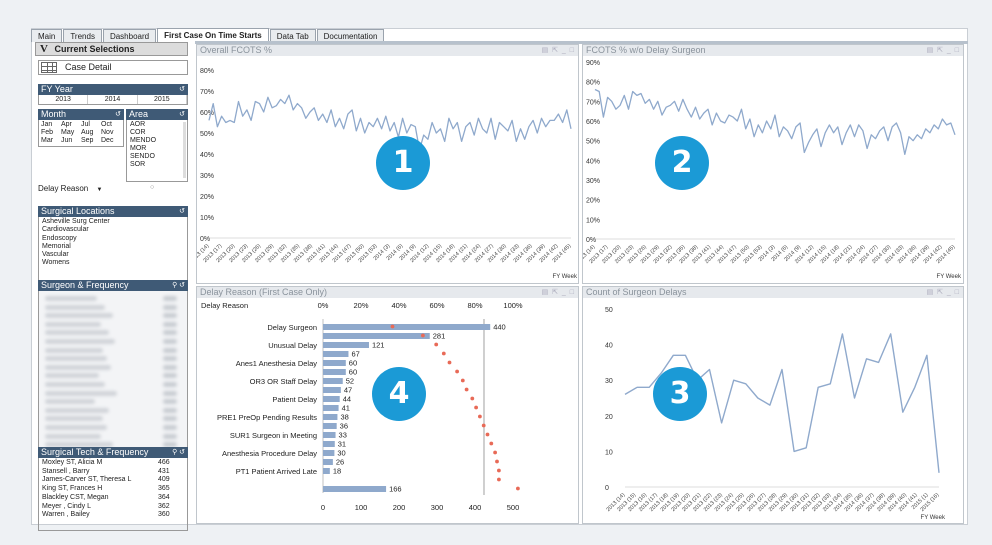 The width and height of the screenshot is (992, 545). What do you see at coordinates (51, 133) in the screenshot?
I see `month-option: Feb` at bounding box center [51, 133].